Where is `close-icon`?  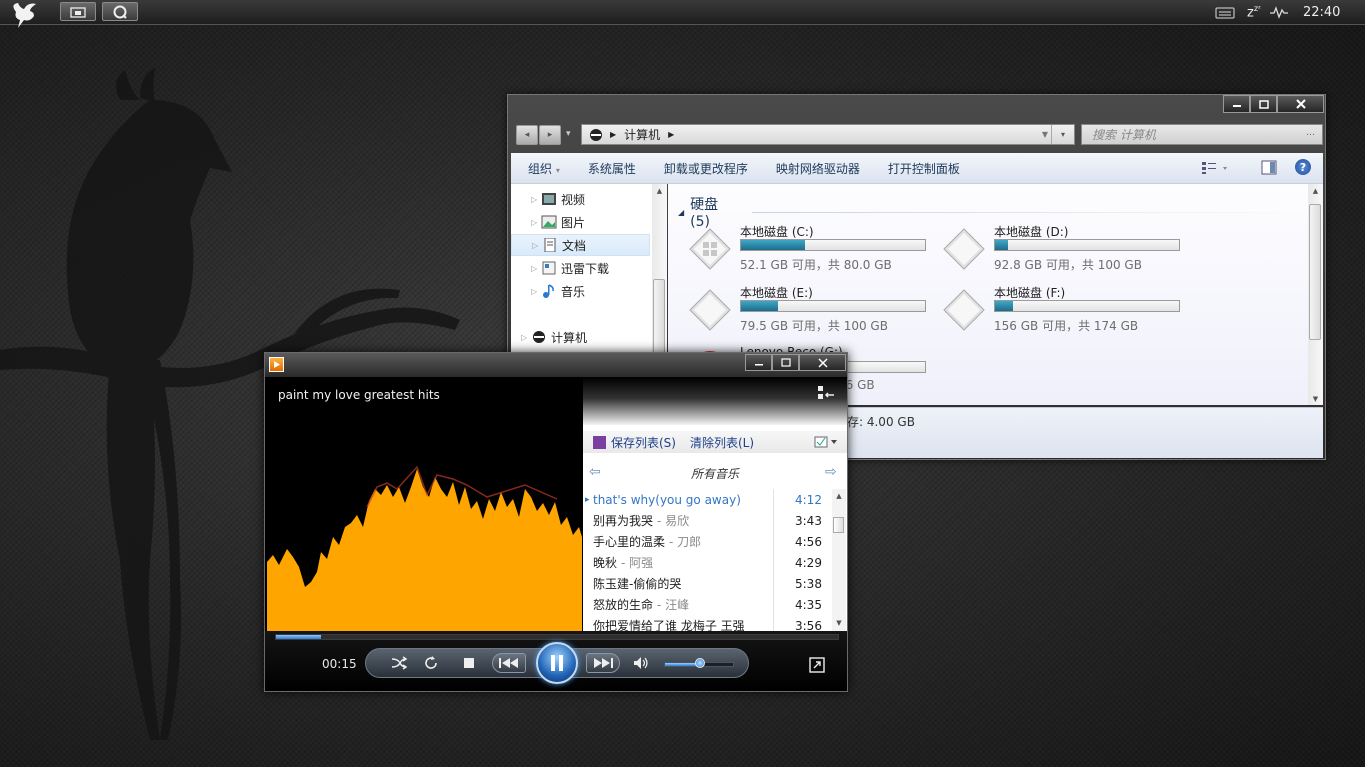
close-icon is located at coordinates (1300, 104).